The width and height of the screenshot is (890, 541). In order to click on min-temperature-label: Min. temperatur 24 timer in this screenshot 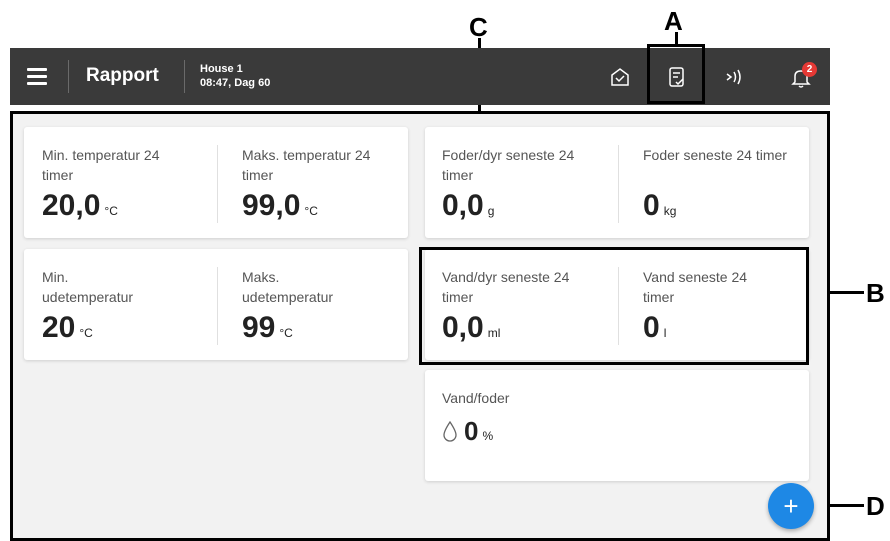, I will do `click(101, 165)`.